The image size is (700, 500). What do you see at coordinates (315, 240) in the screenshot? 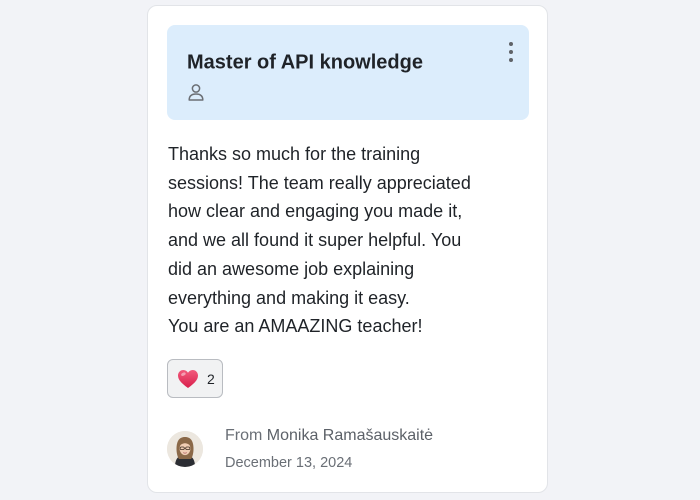
I see `message-line: and we all found it super helpful. You` at bounding box center [315, 240].